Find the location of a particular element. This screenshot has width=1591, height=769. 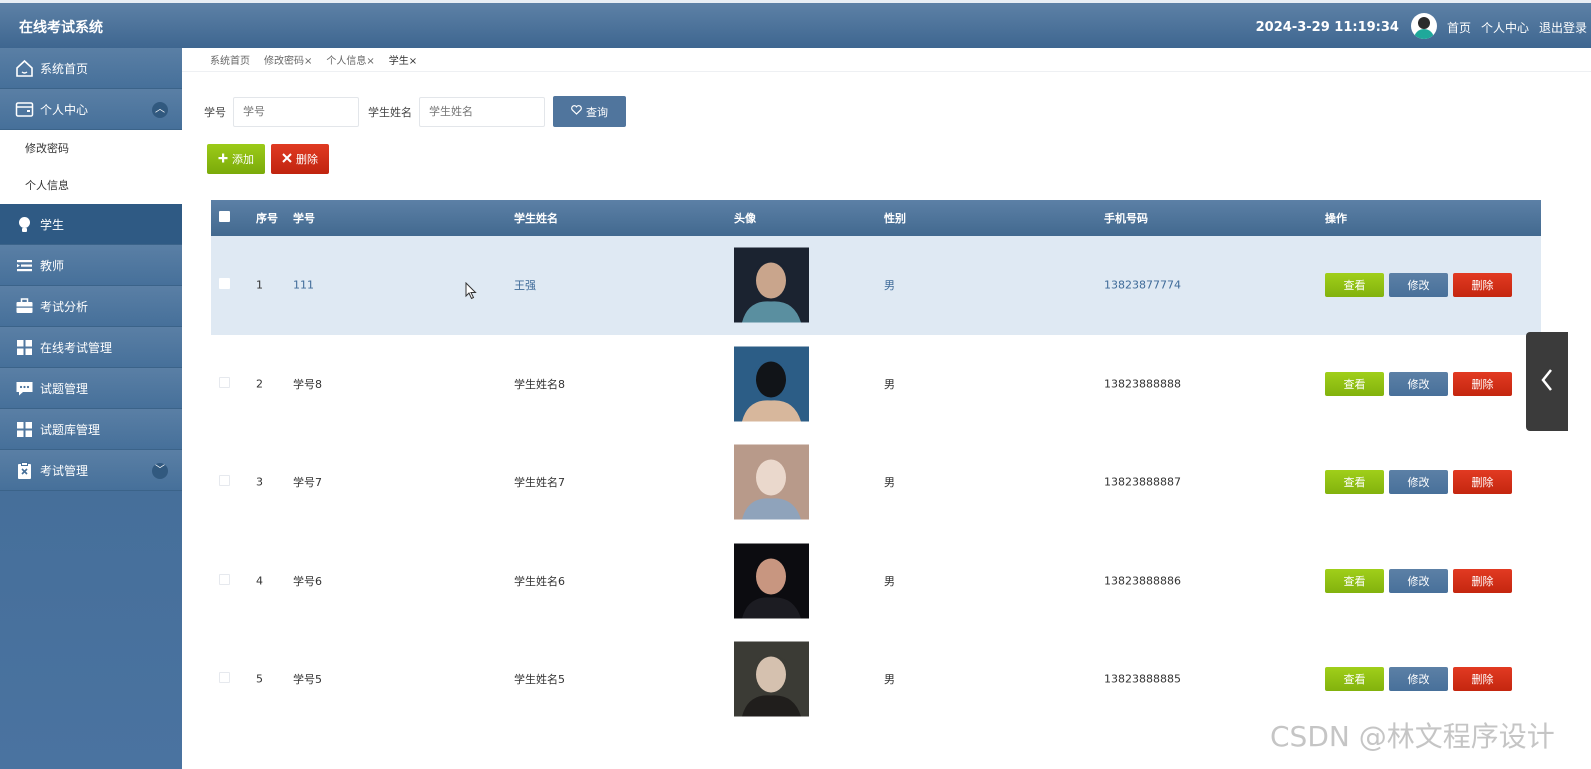

header-name: 学生姓名 is located at coordinates (536, 218).